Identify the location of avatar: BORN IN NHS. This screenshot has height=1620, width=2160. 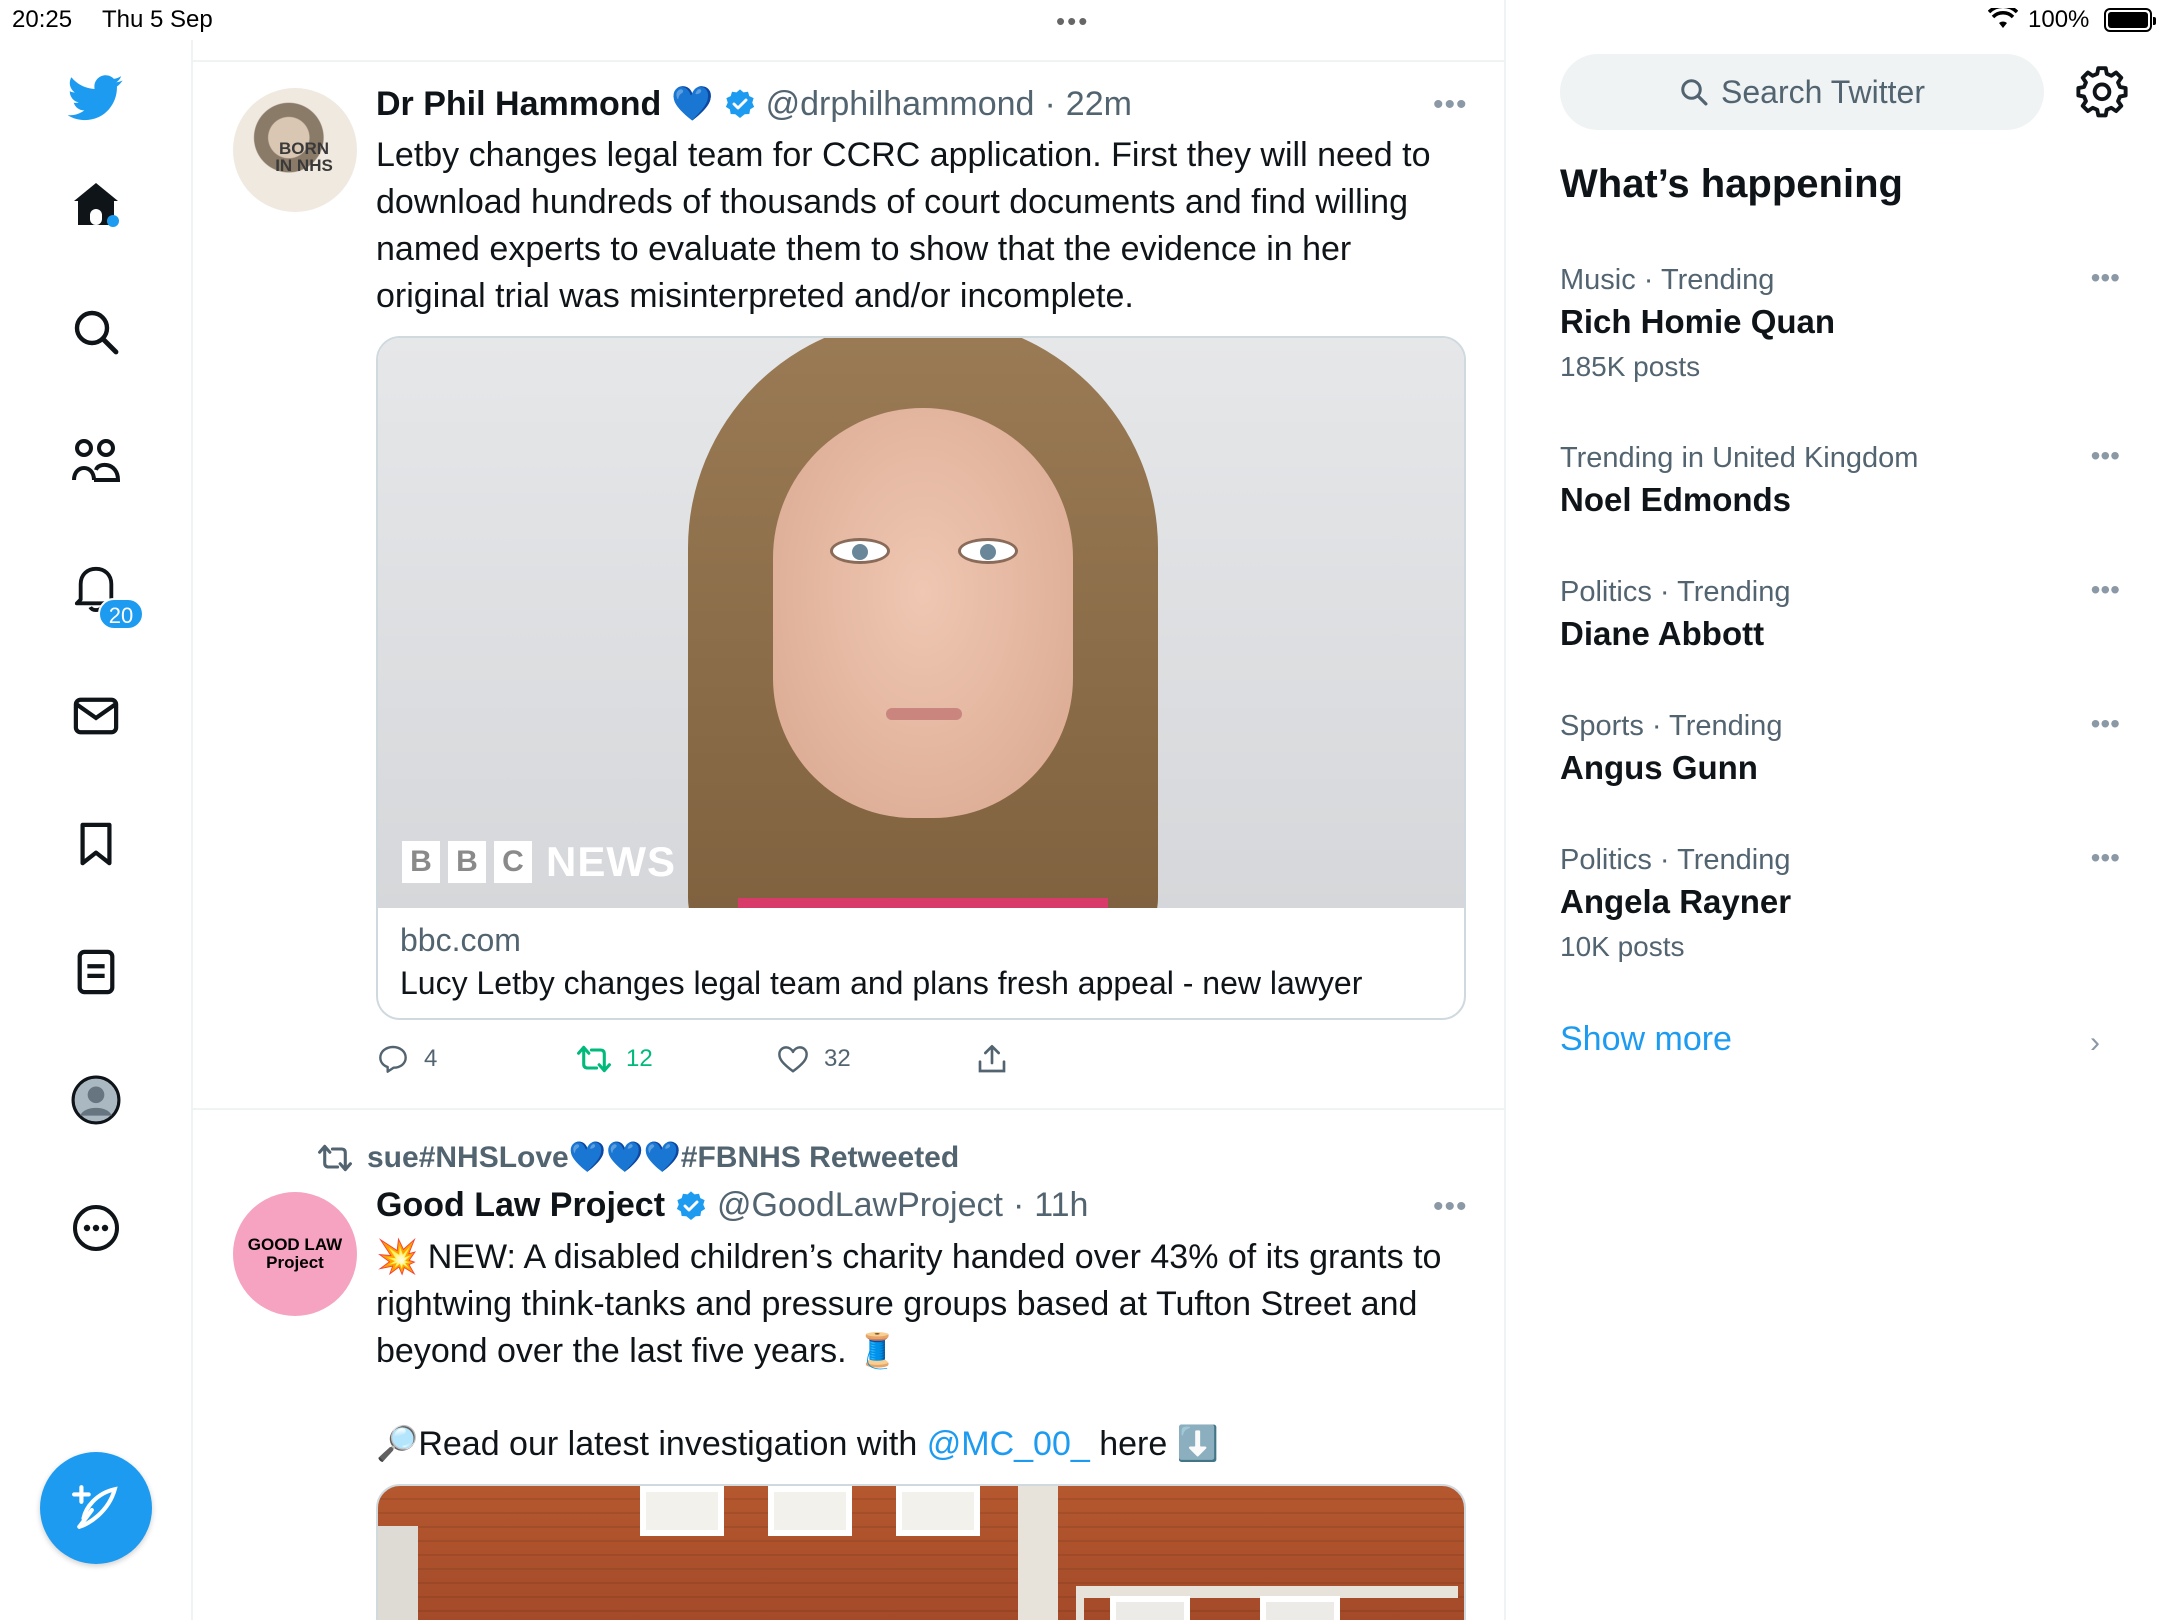
(295, 150).